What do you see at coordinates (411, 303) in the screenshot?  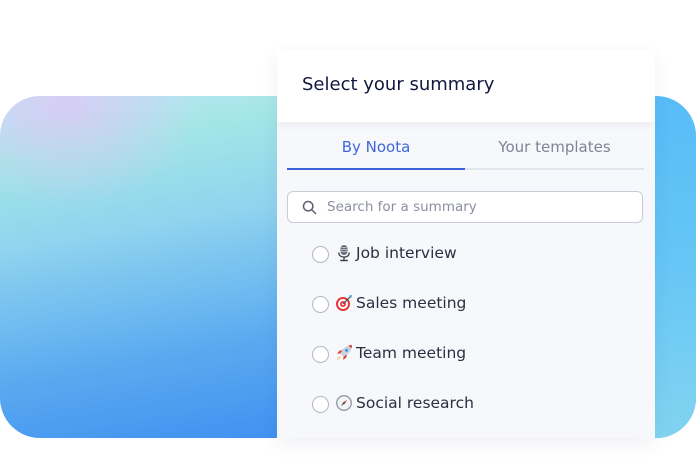 I see `option-label: Sales meeting` at bounding box center [411, 303].